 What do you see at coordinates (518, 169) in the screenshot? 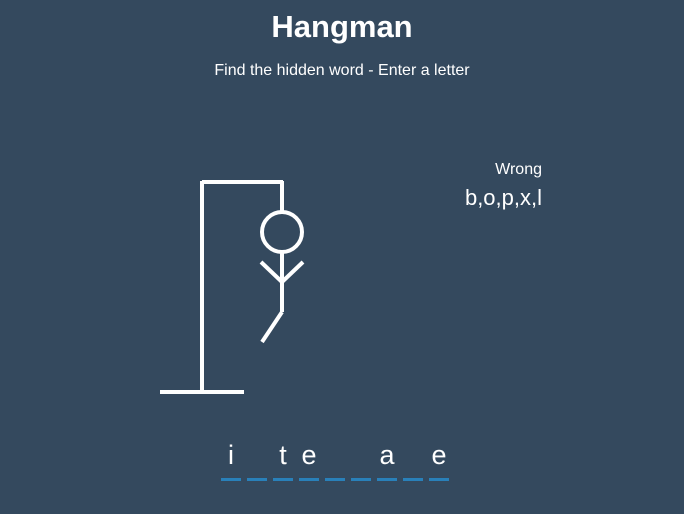
I see `wrong-label: Wrong` at bounding box center [518, 169].